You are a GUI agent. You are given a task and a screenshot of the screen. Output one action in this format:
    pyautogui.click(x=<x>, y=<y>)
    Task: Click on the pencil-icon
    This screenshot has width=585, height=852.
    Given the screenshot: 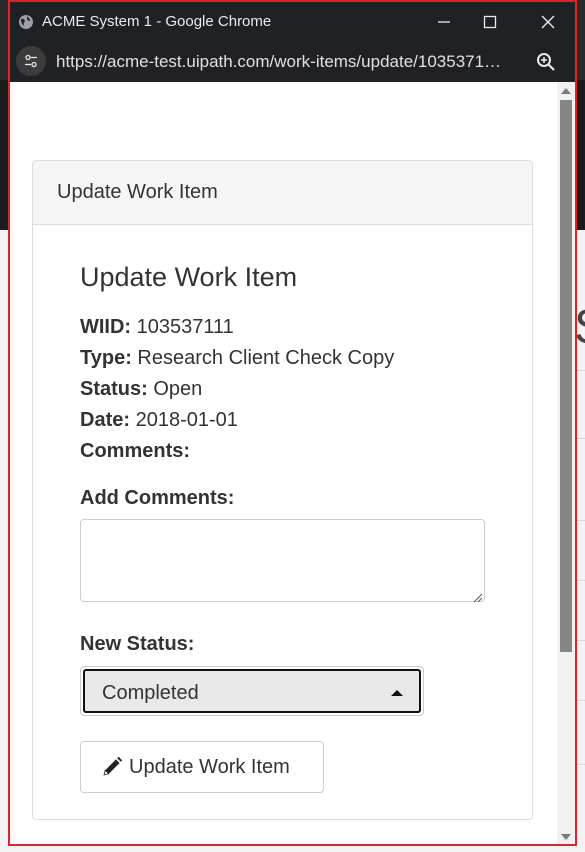 What is the action you would take?
    pyautogui.click(x=113, y=766)
    